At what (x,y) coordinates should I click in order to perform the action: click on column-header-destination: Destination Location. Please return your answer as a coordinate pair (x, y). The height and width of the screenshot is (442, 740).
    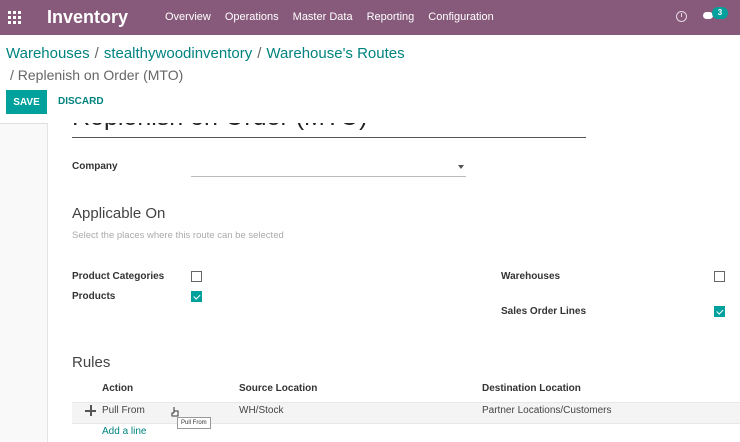
    Looking at the image, I should click on (531, 388).